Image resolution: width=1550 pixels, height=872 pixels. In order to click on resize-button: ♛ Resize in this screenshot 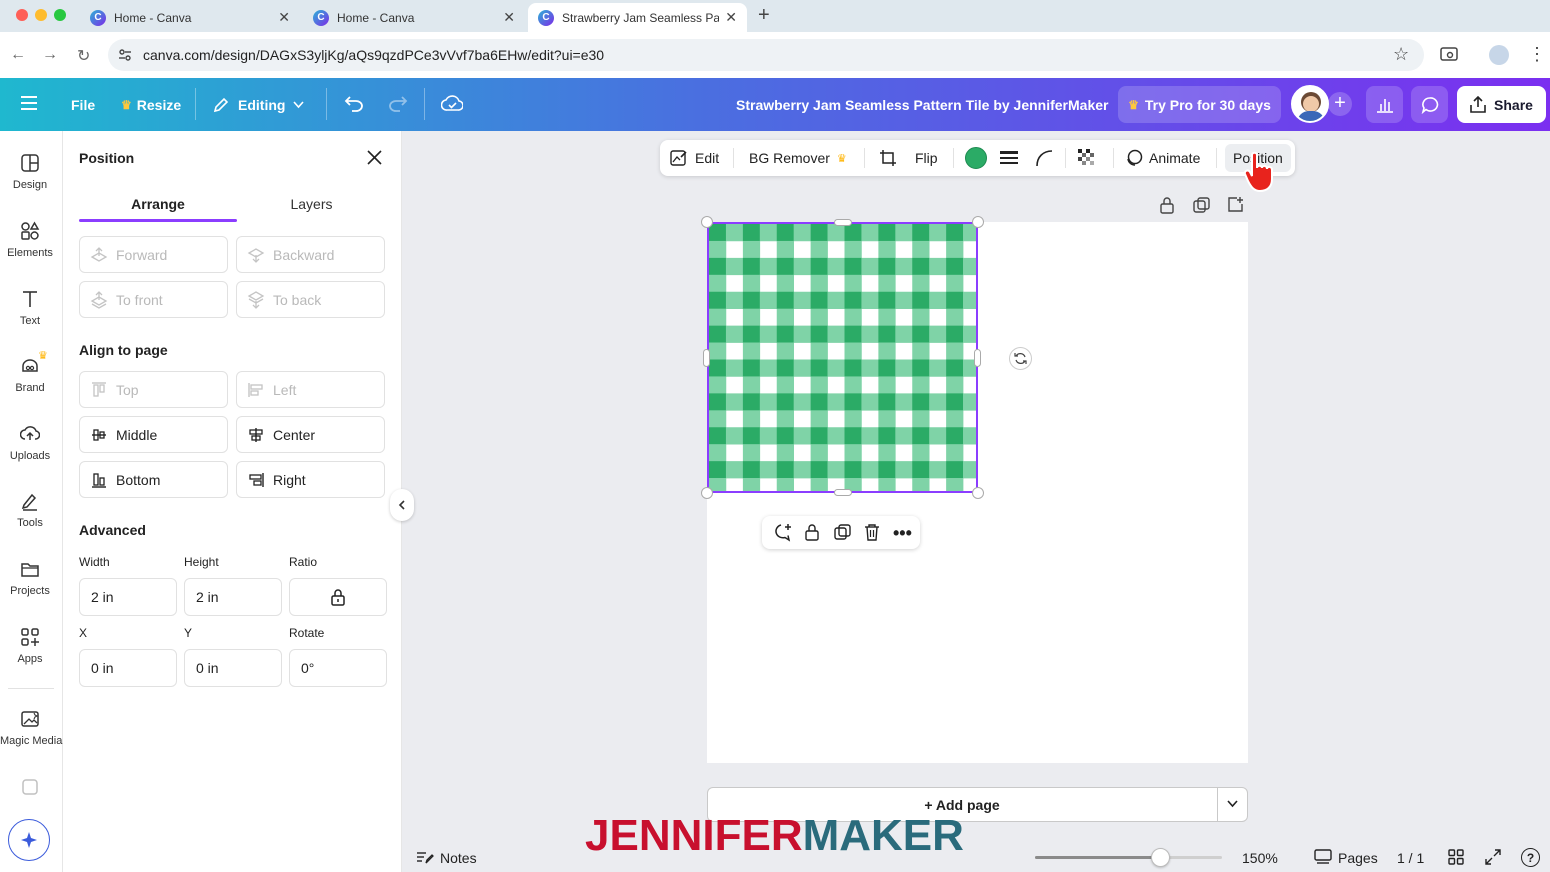, I will do `click(151, 104)`.